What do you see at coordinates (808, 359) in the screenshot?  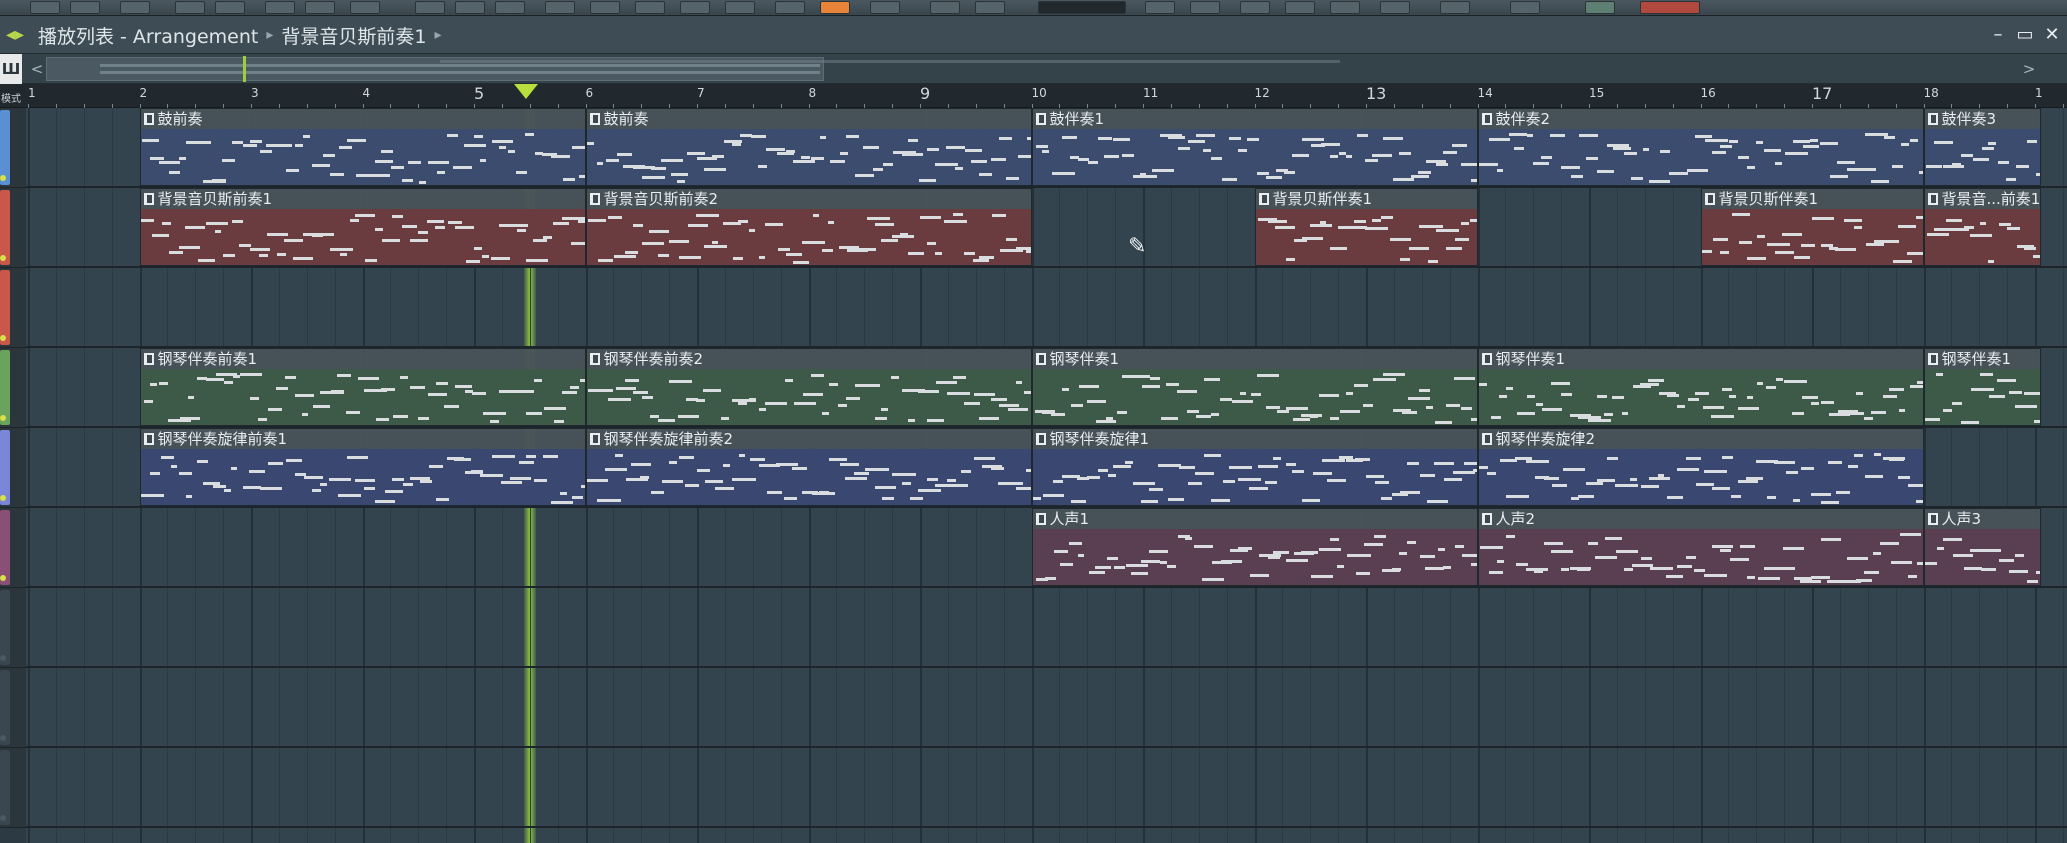 I see `clip-header: 钢琴伴奏前奏2` at bounding box center [808, 359].